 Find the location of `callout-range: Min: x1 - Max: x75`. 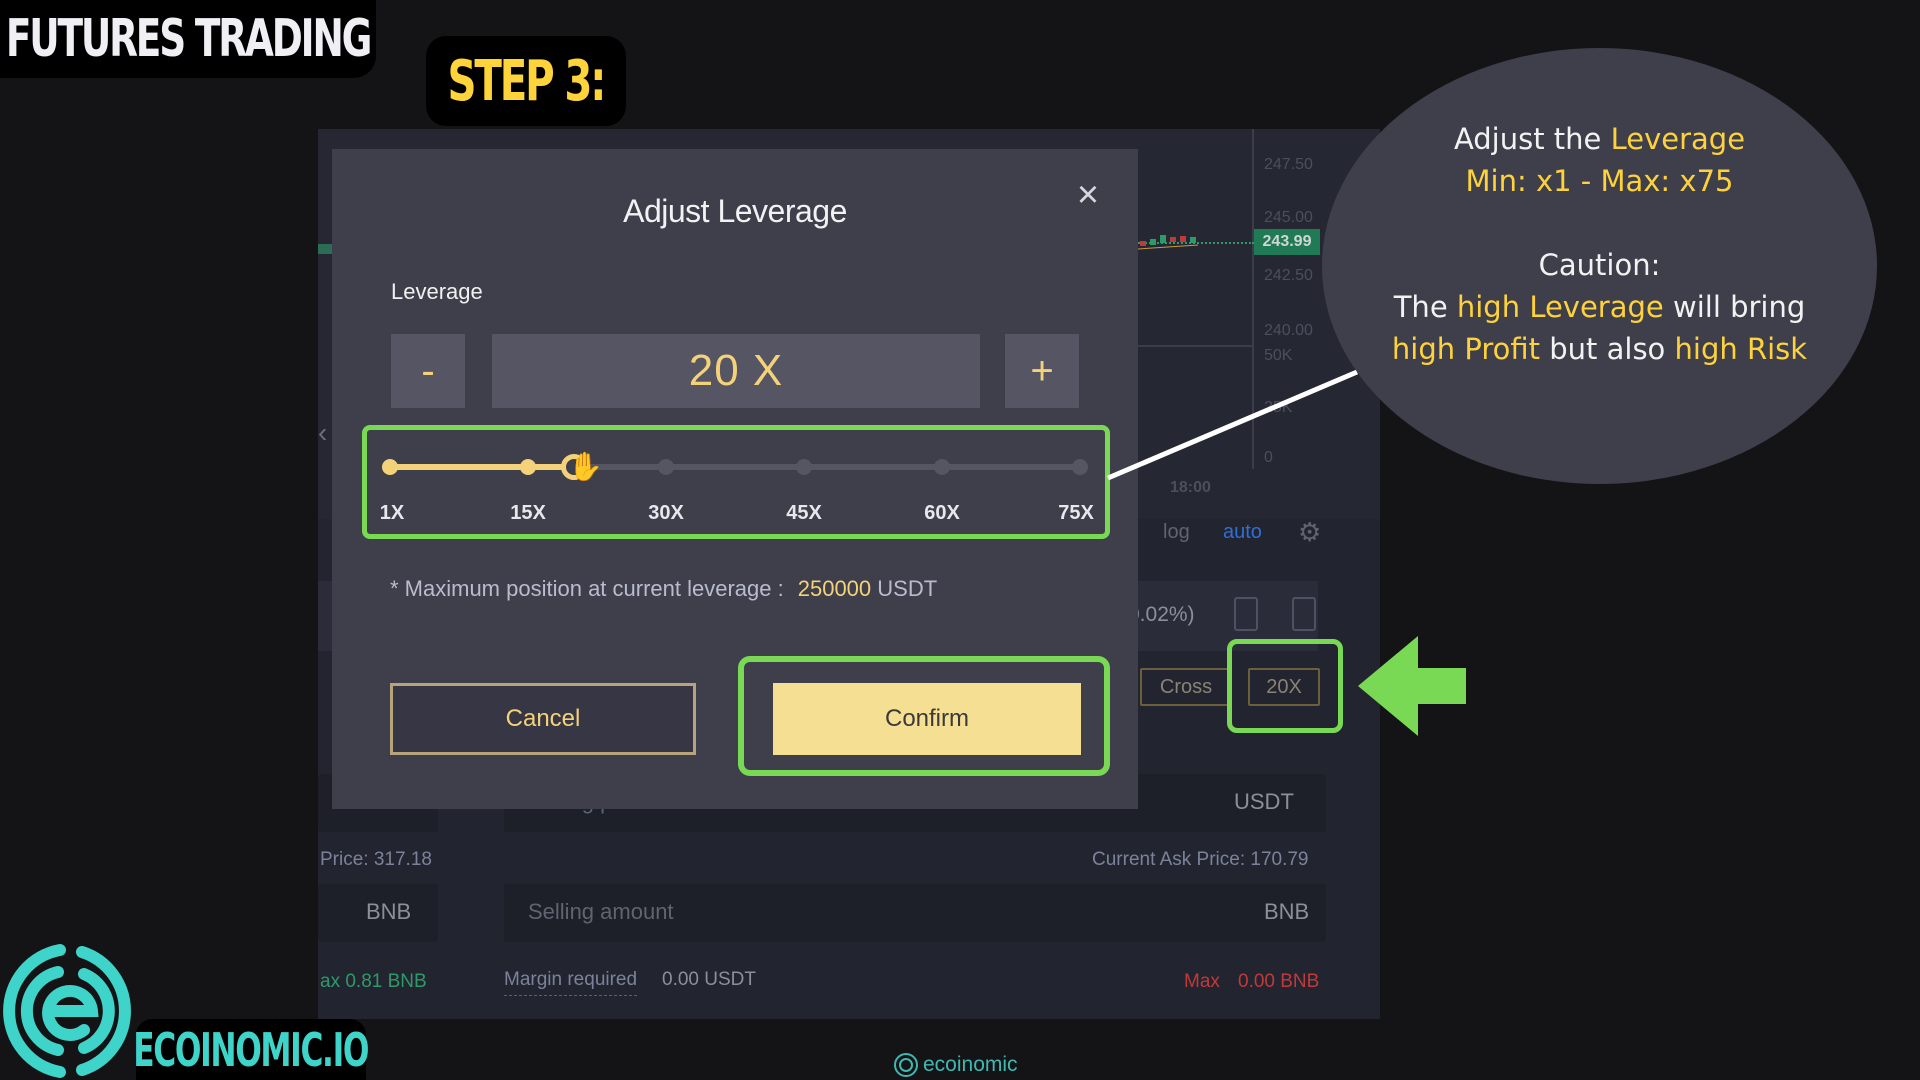

callout-range: Min: x1 - Max: x75 is located at coordinates (1599, 181).